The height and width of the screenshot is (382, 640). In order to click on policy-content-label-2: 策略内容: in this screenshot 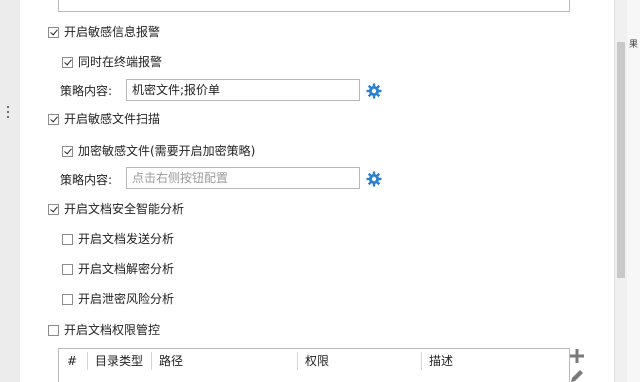, I will do `click(86, 180)`.